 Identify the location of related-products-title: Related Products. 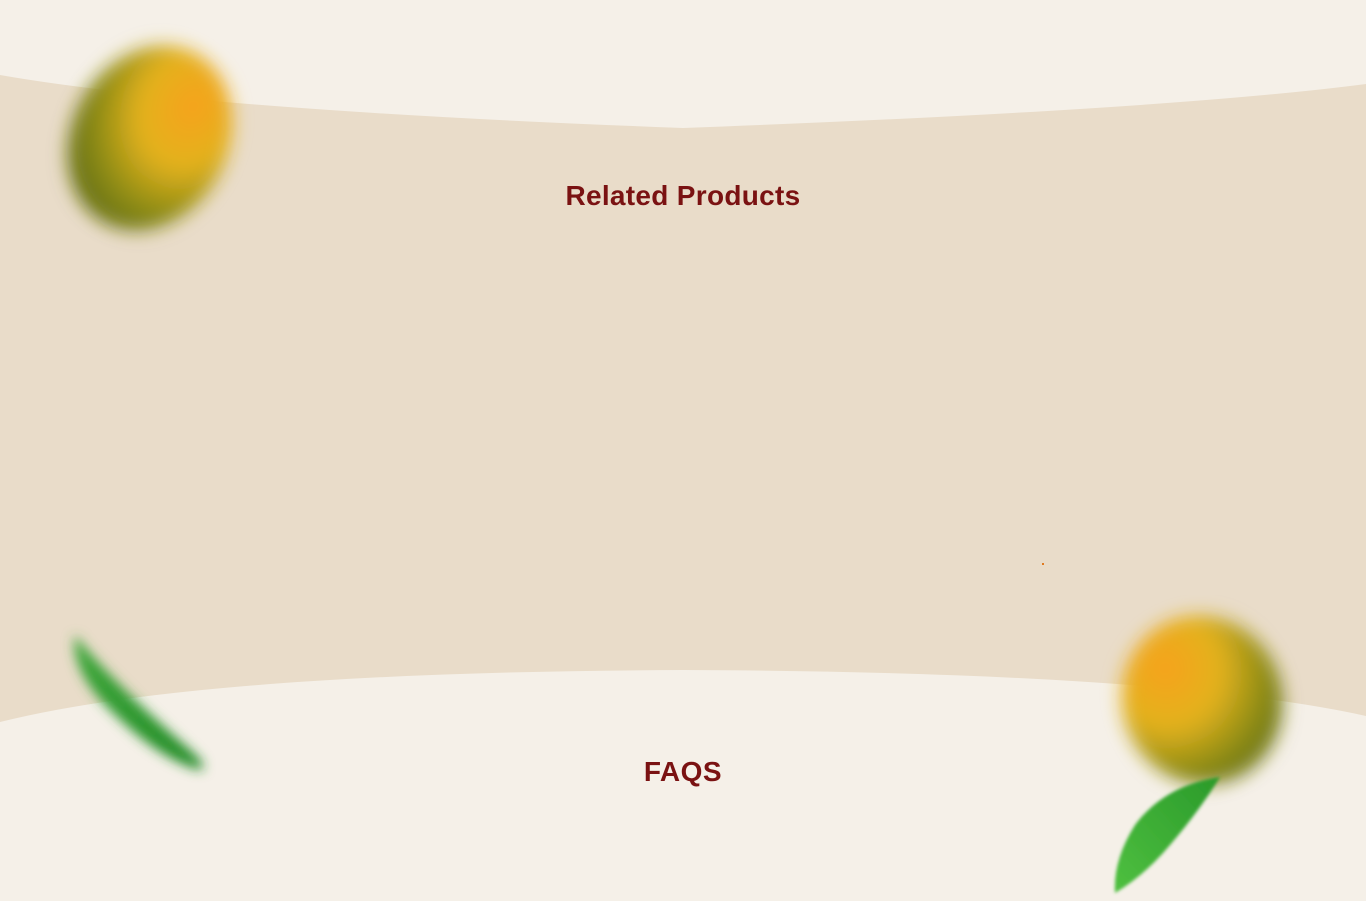
(683, 195).